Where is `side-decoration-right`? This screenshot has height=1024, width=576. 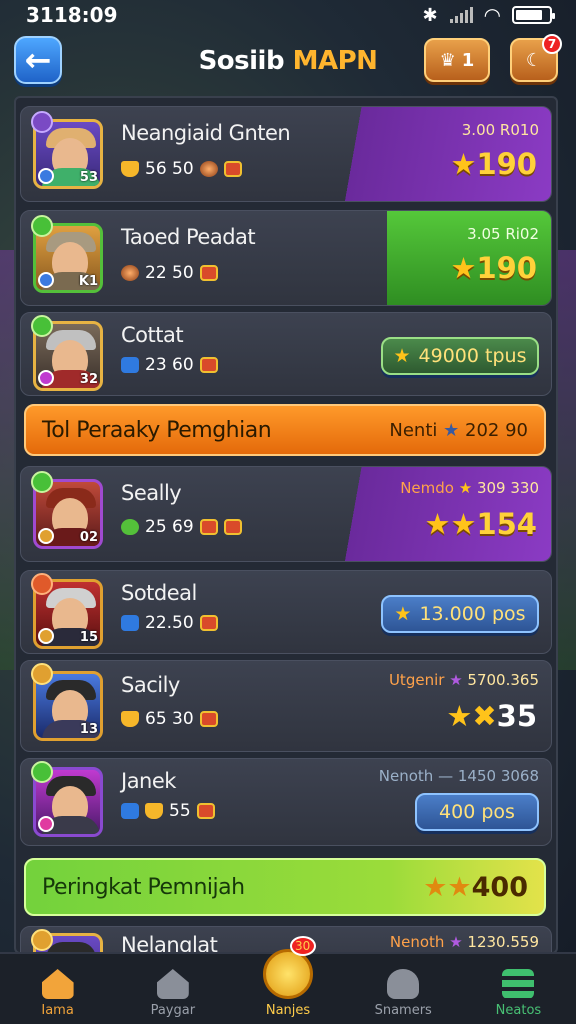 side-decoration-right is located at coordinates (566, 460).